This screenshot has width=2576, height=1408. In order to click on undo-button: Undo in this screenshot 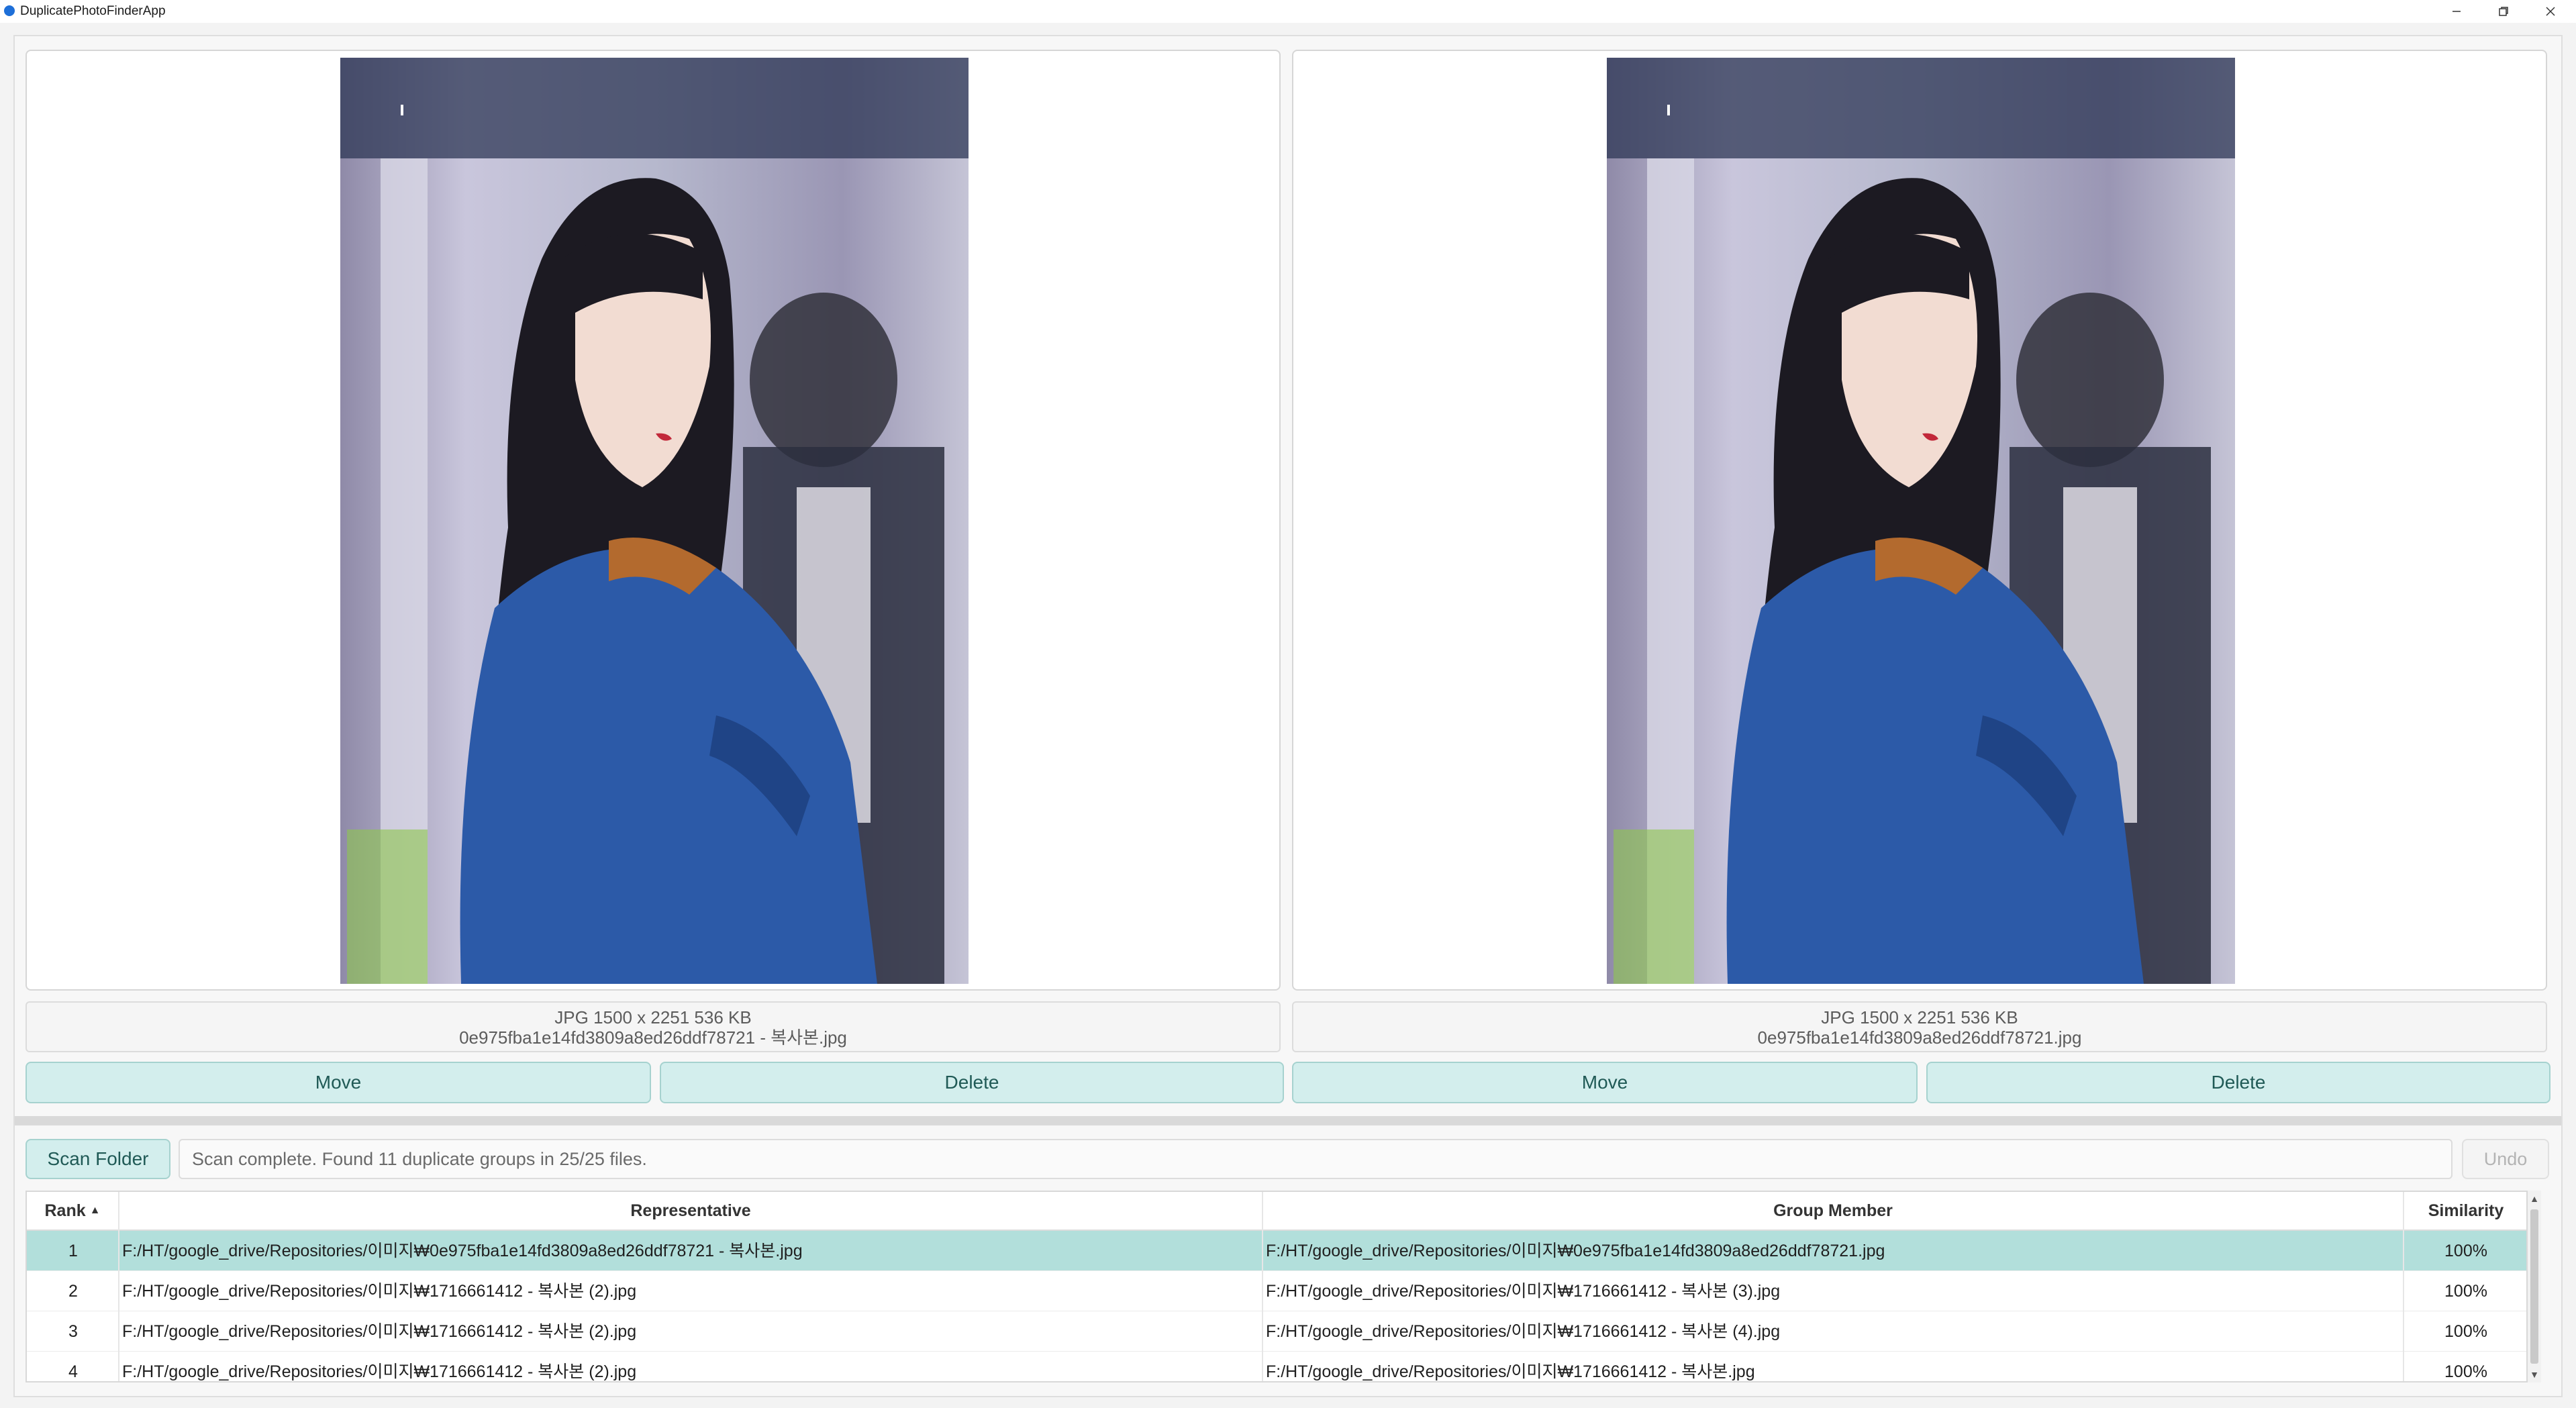, I will do `click(2505, 1159)`.